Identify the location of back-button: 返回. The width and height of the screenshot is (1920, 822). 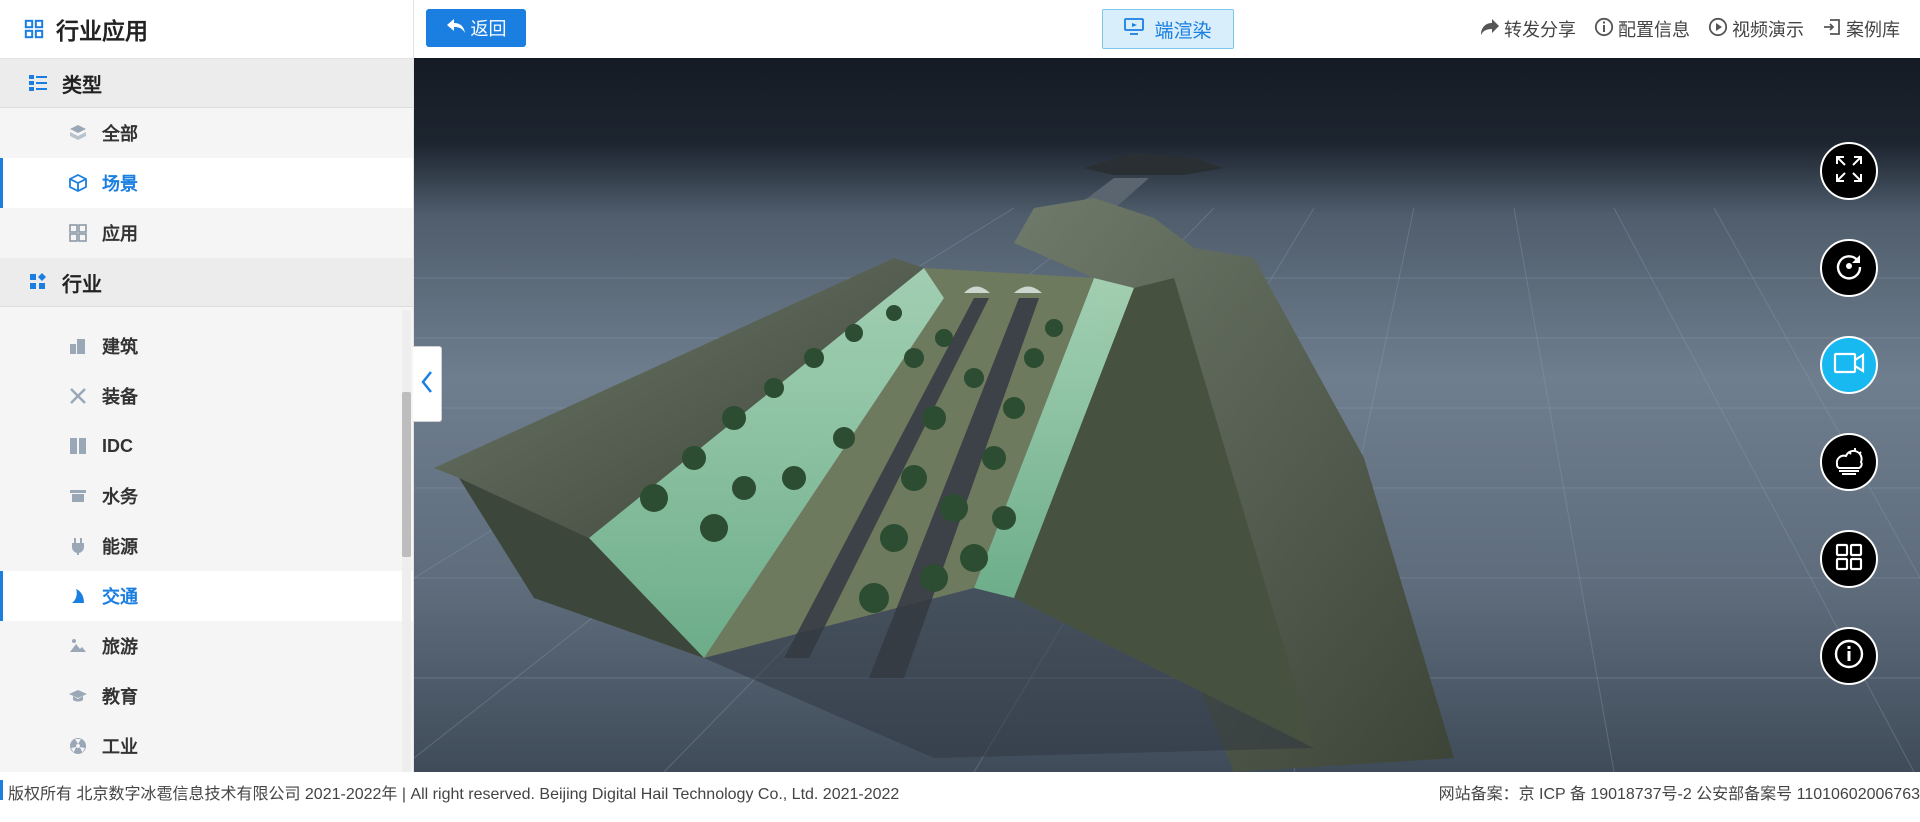
(476, 28).